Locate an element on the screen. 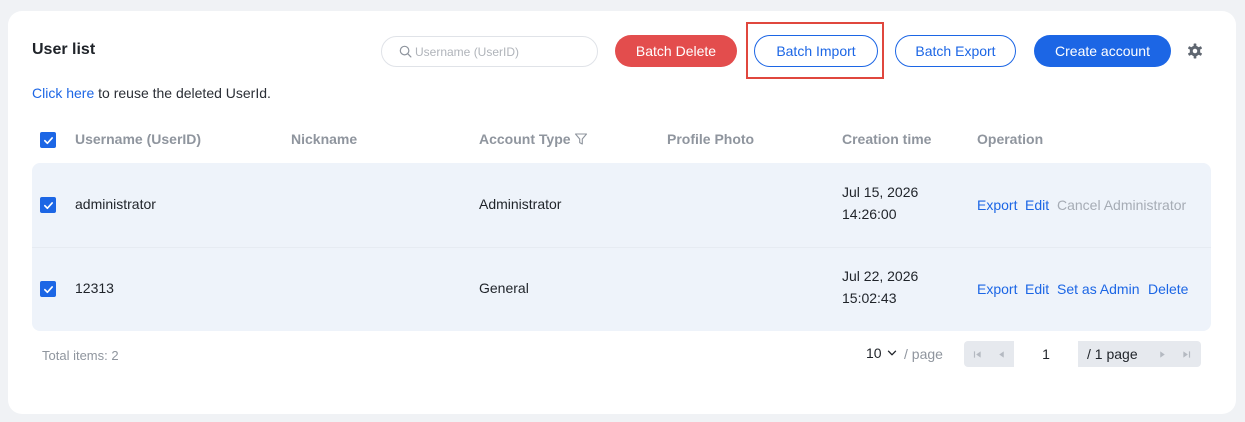 Image resolution: width=1245 pixels, height=422 pixels. column-account-type-label: Account Type is located at coordinates (525, 139).